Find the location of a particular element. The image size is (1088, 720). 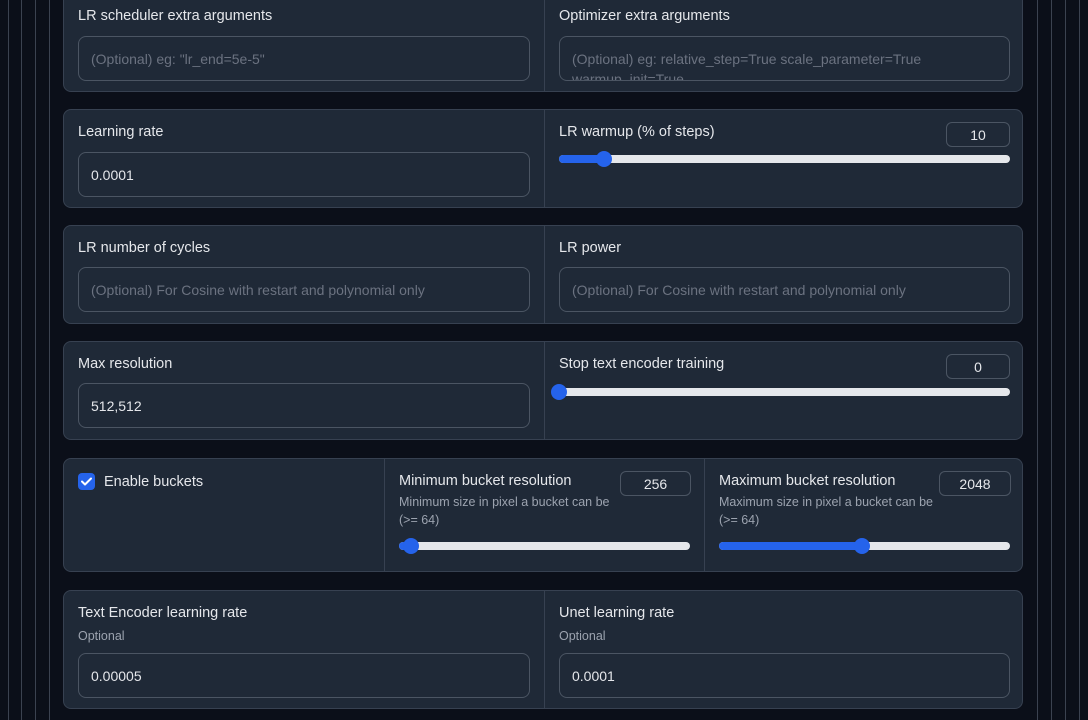

checkmark-icon is located at coordinates (86, 481).